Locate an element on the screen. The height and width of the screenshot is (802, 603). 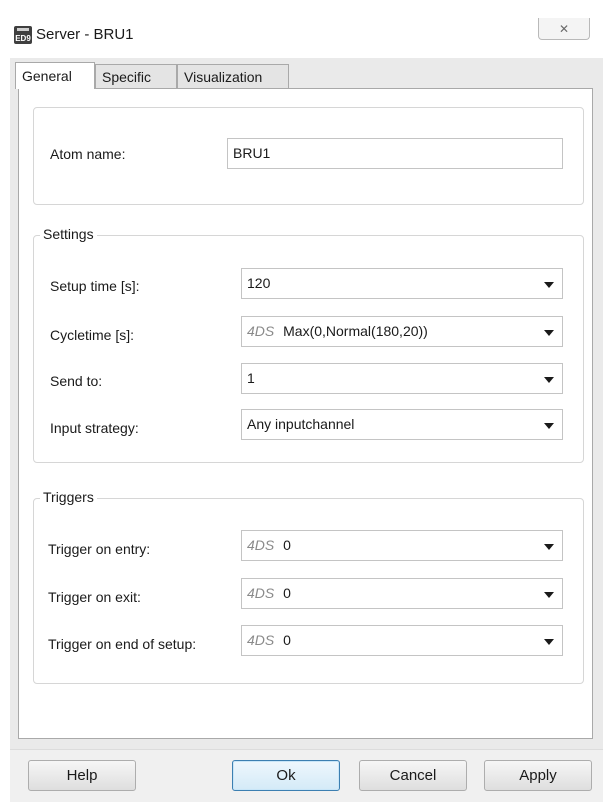
atom-name-group: Atom name: BRU1 is located at coordinates (308, 156).